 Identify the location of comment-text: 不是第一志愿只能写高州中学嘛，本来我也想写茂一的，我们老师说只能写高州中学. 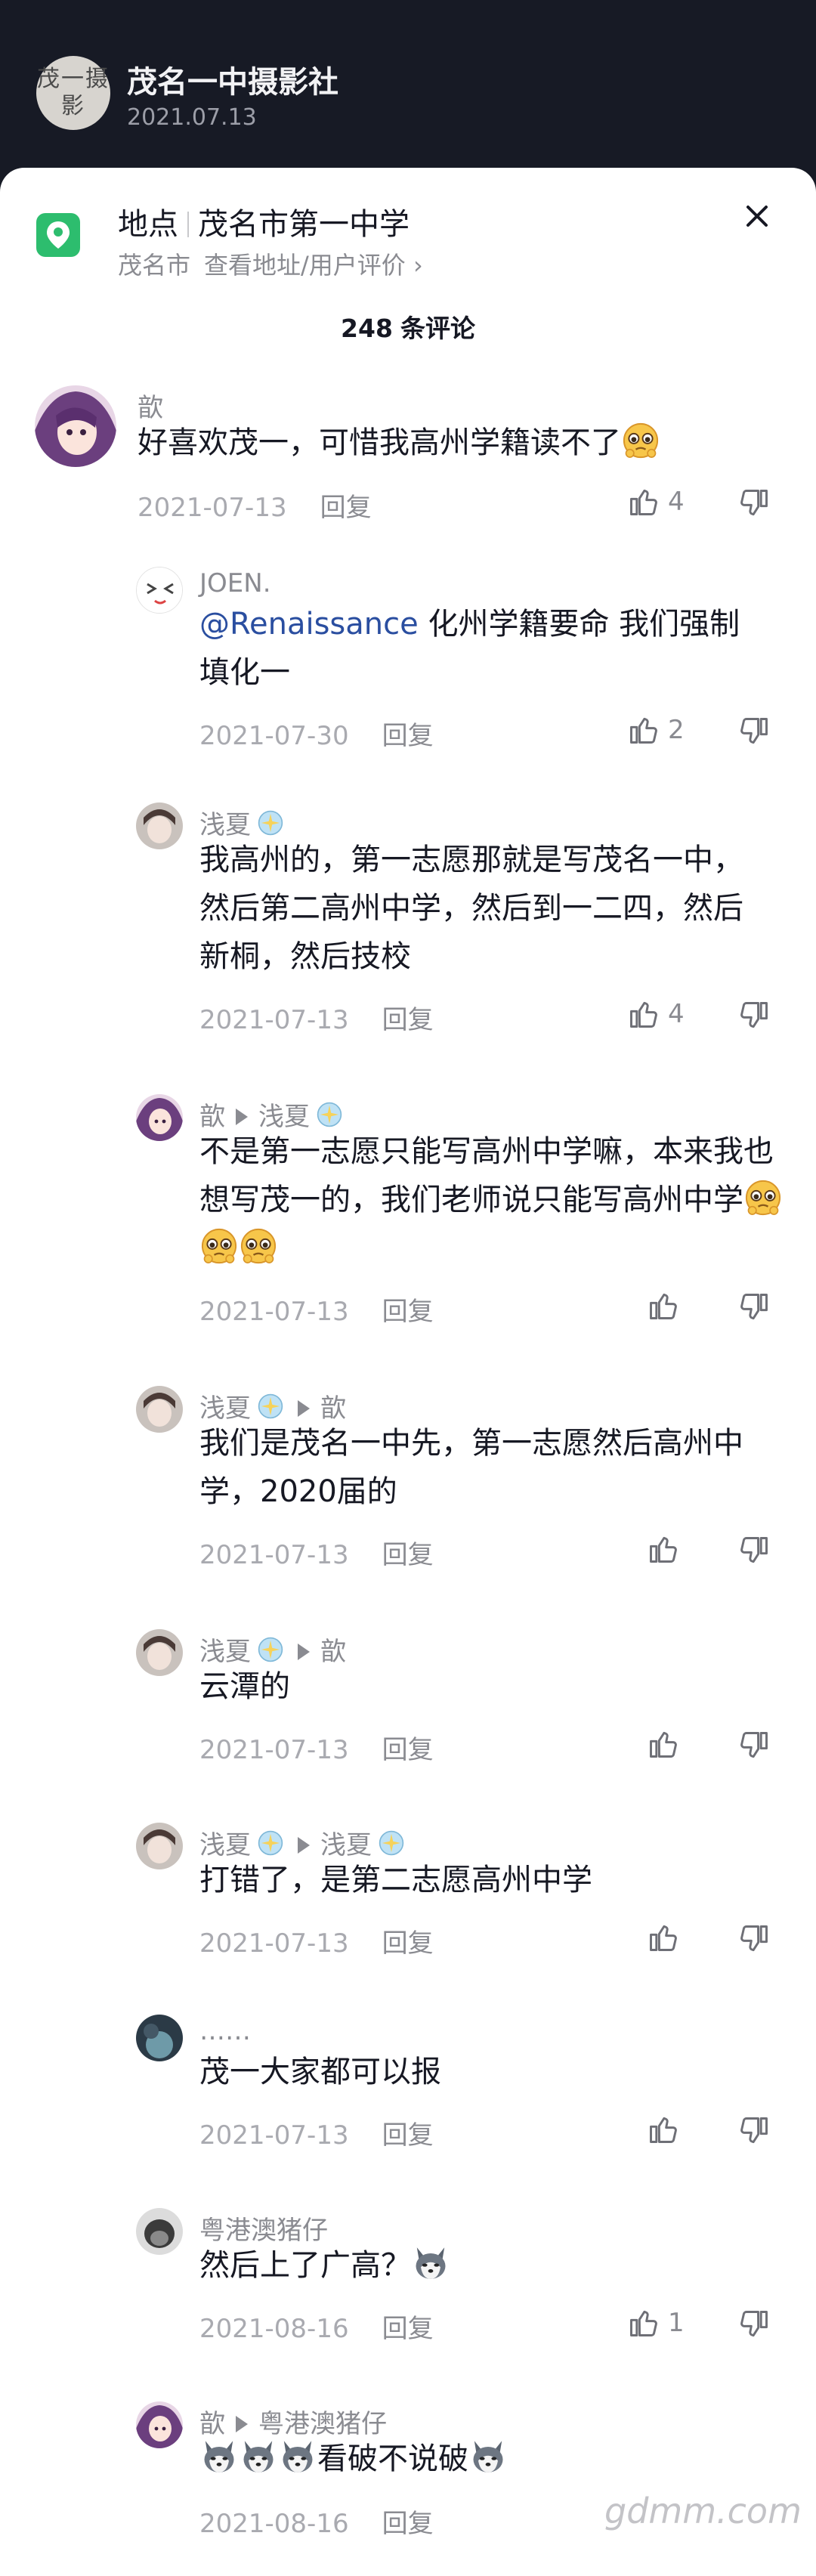
(491, 1200).